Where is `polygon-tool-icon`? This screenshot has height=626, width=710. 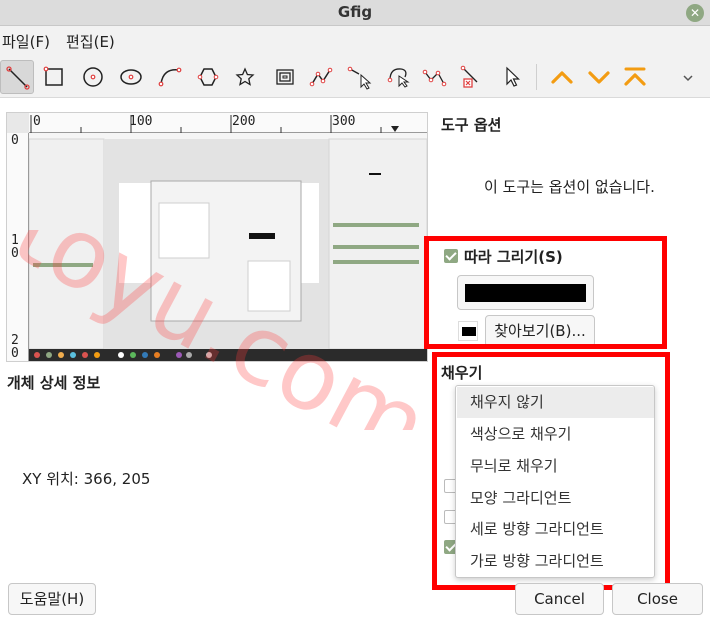
polygon-tool-icon is located at coordinates (208, 77).